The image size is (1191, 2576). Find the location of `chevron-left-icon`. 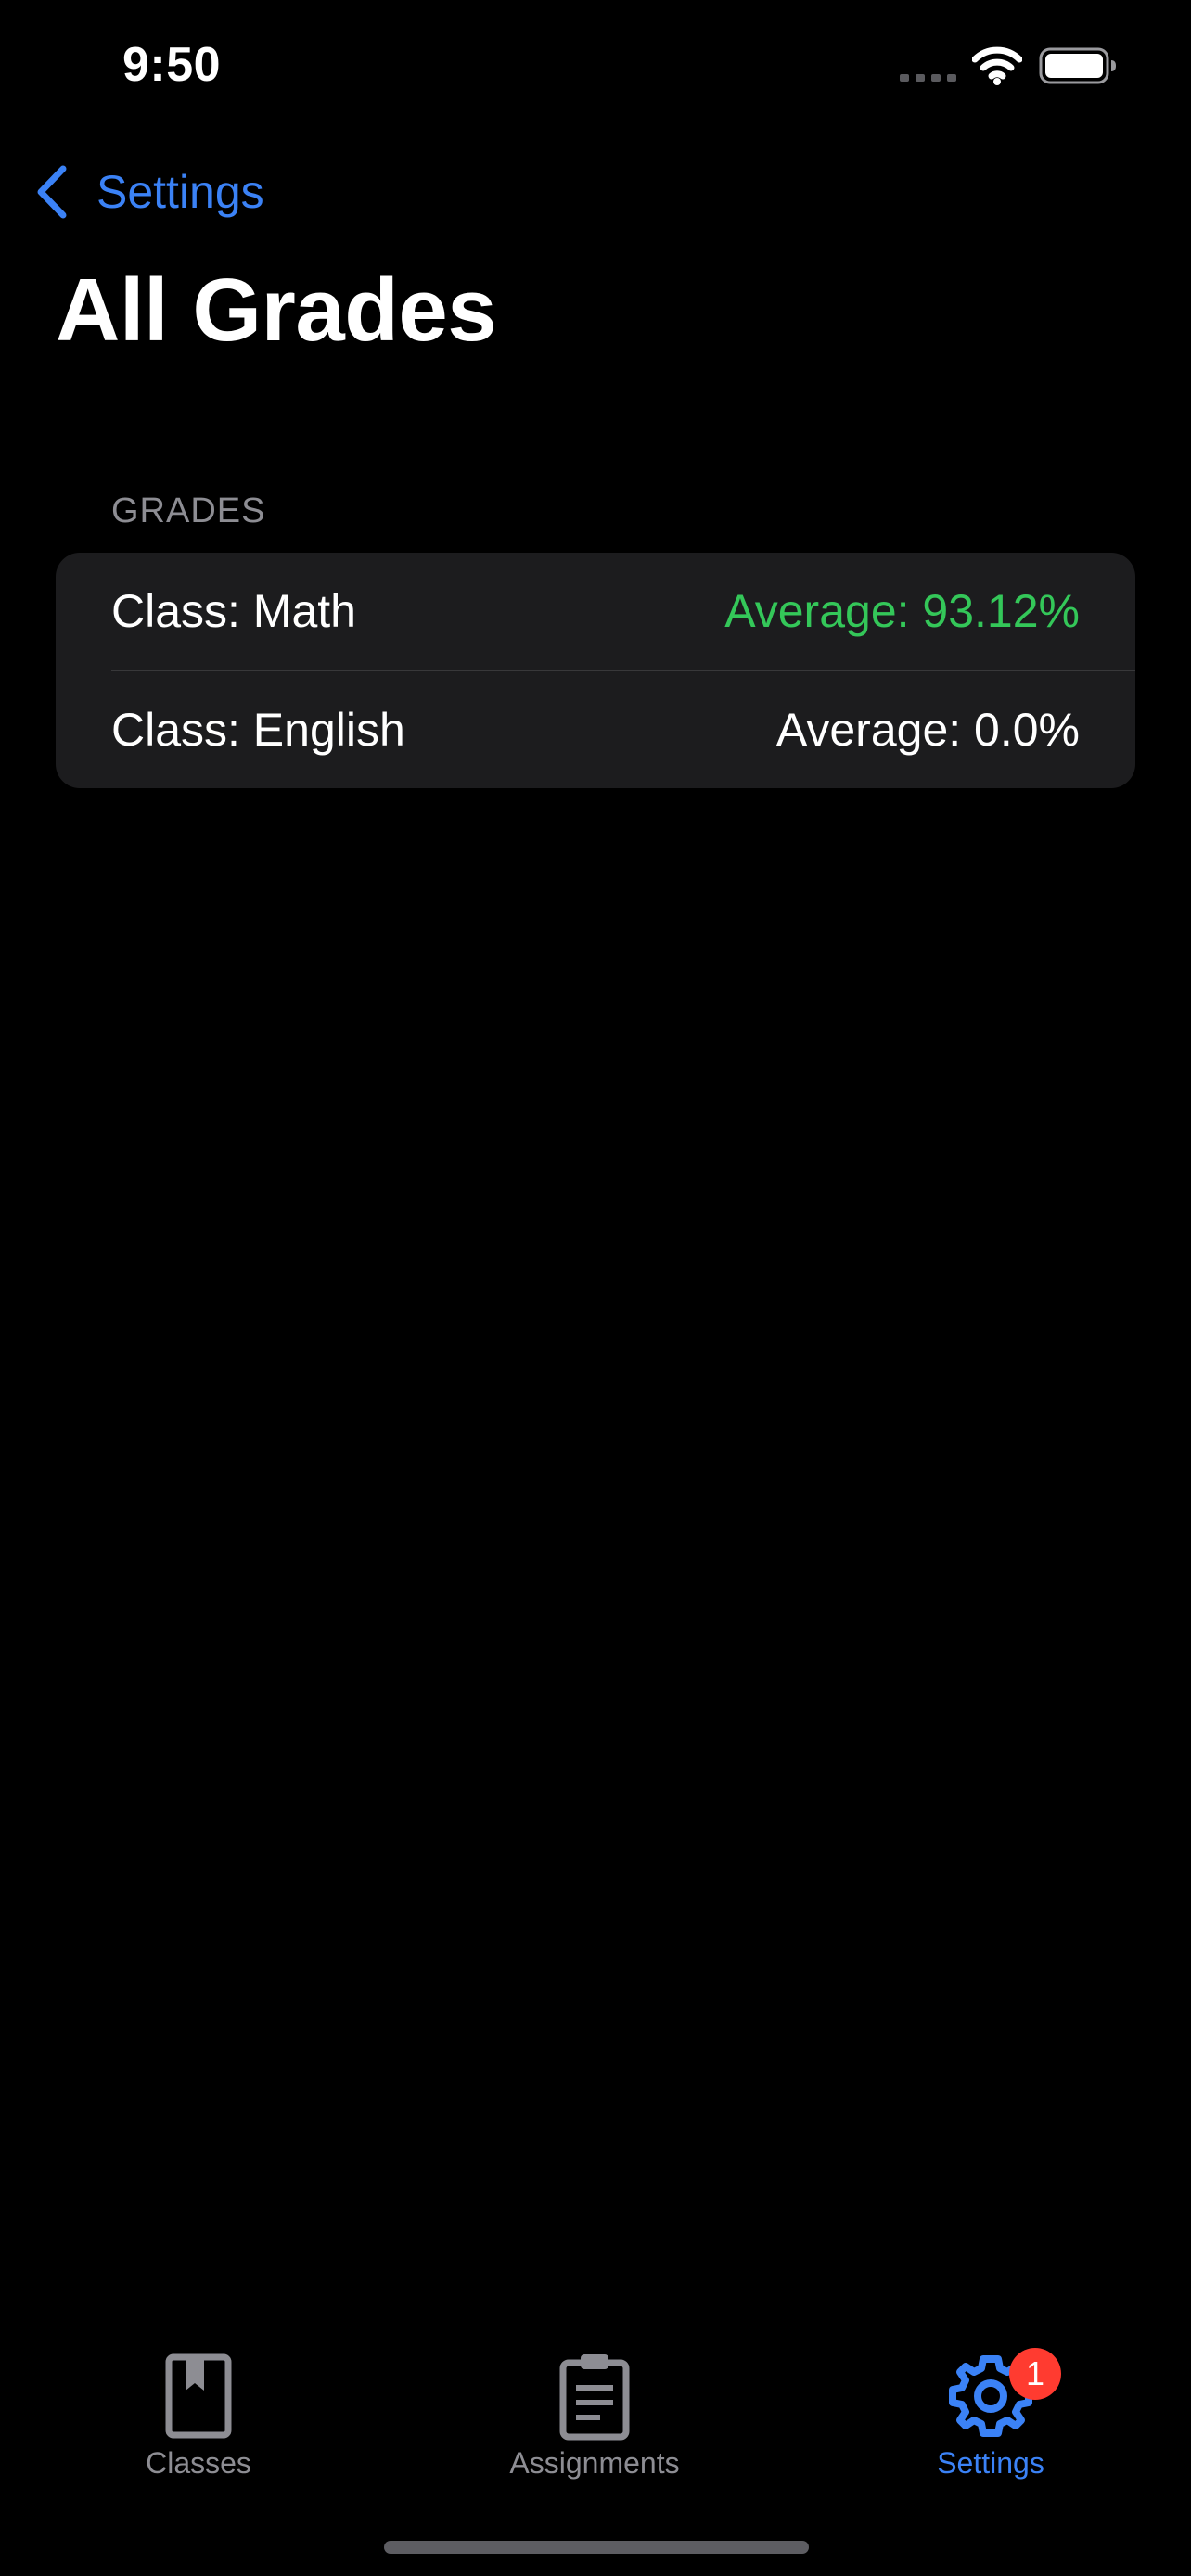

chevron-left-icon is located at coordinates (52, 192).